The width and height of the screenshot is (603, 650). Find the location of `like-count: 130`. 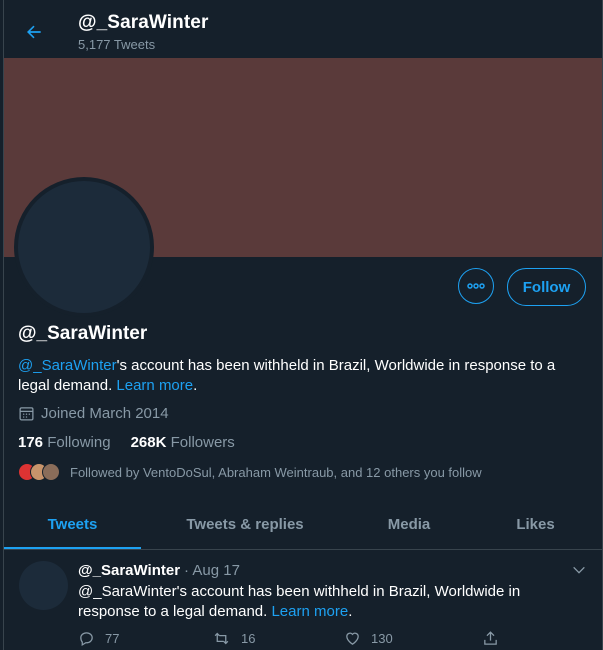

like-count: 130 is located at coordinates (382, 638).